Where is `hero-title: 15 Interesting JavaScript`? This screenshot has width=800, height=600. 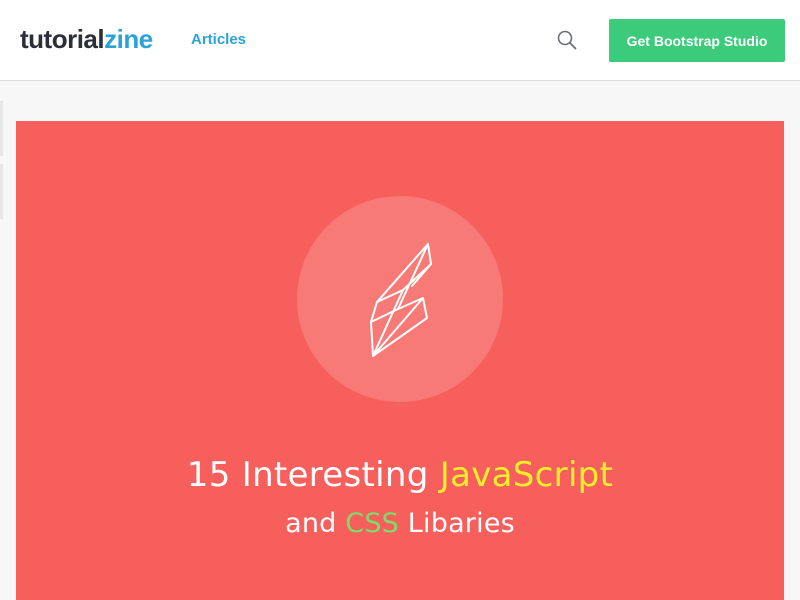 hero-title: 15 Interesting JavaScript is located at coordinates (400, 475).